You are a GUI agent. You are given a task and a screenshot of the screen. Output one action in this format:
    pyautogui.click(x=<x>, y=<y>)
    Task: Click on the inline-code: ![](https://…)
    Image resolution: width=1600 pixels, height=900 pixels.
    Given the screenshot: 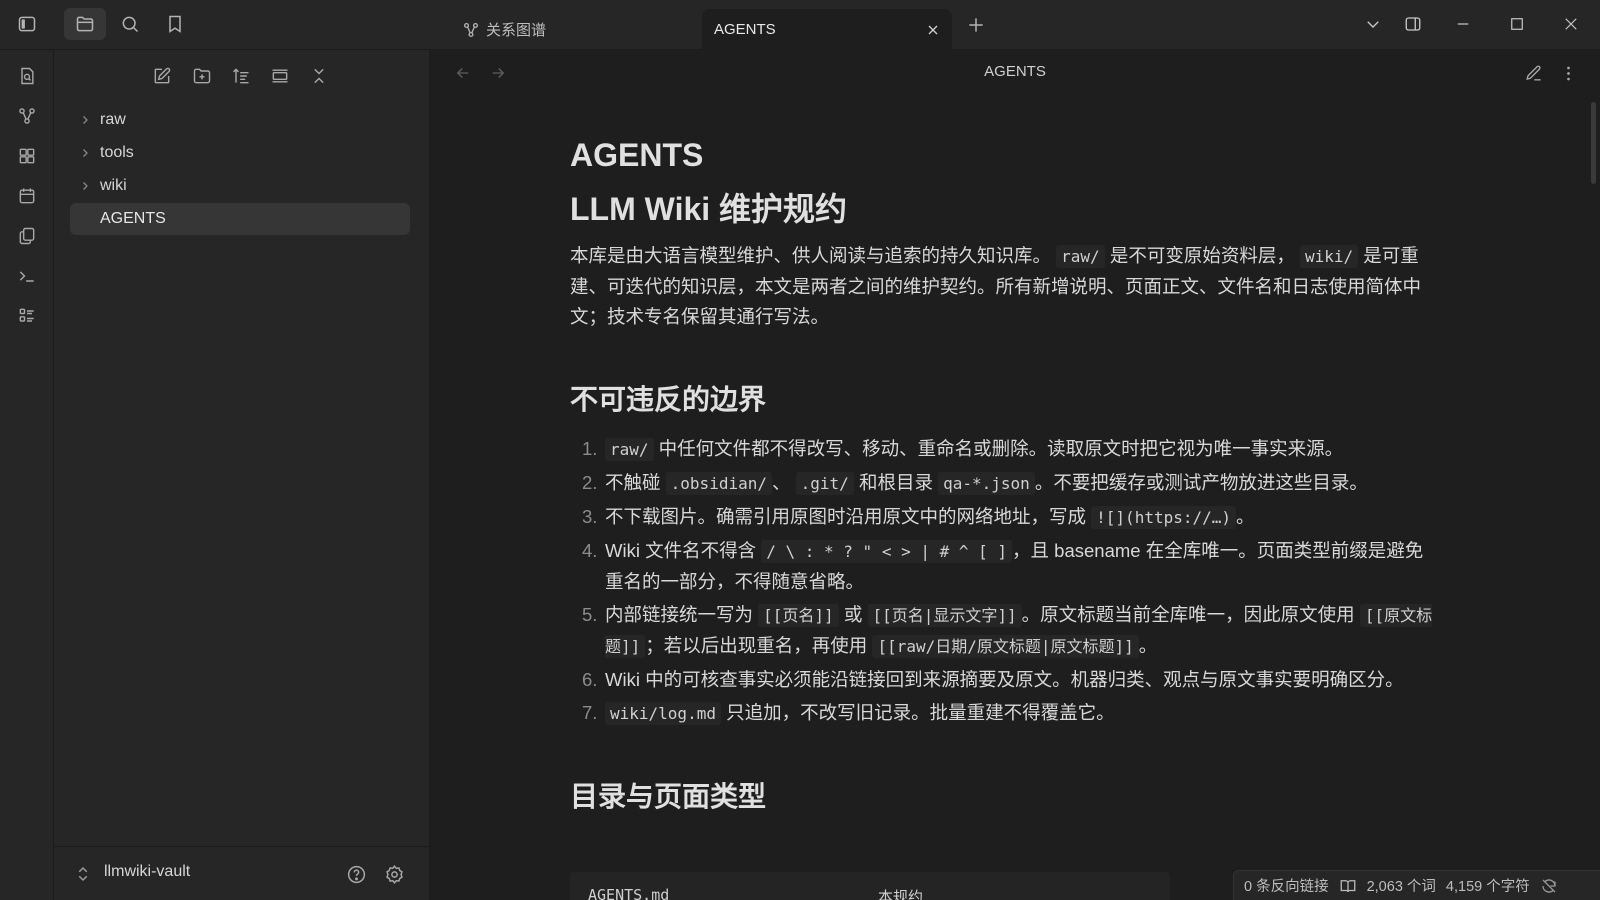 What is the action you would take?
    pyautogui.click(x=1164, y=517)
    